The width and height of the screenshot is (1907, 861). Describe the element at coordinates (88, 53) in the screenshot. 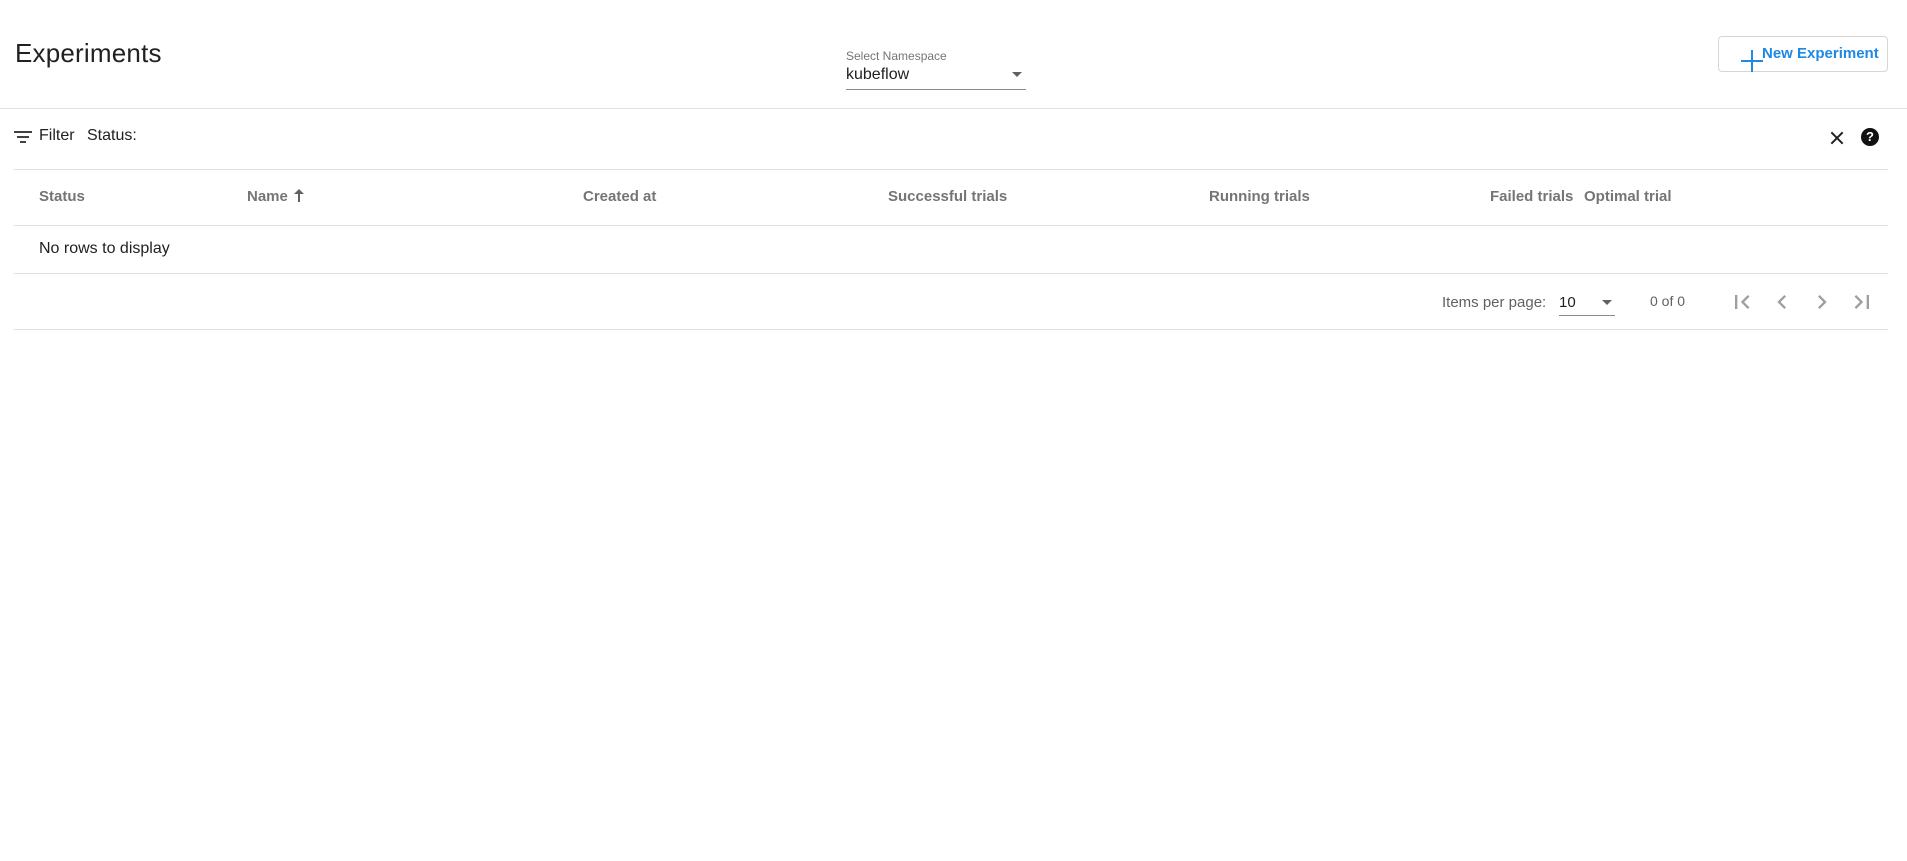

I see `page-title: Experiments` at that location.